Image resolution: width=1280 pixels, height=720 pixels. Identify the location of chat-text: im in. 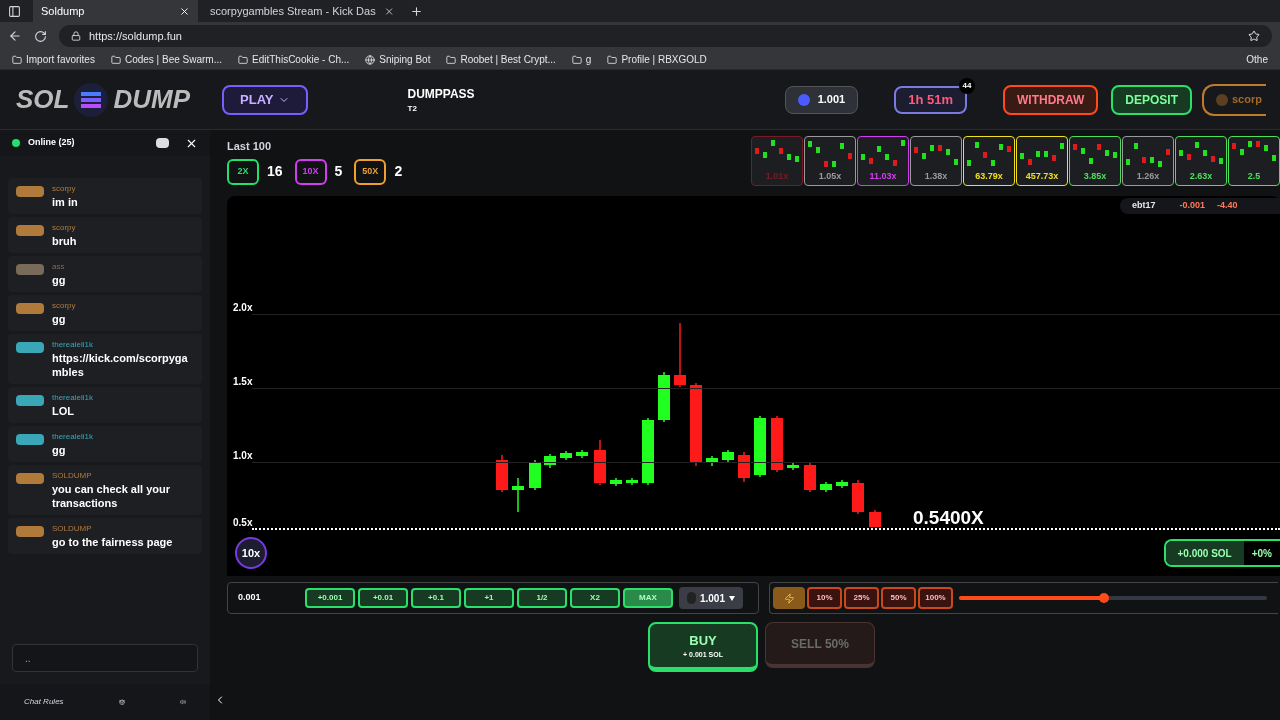
(65, 202).